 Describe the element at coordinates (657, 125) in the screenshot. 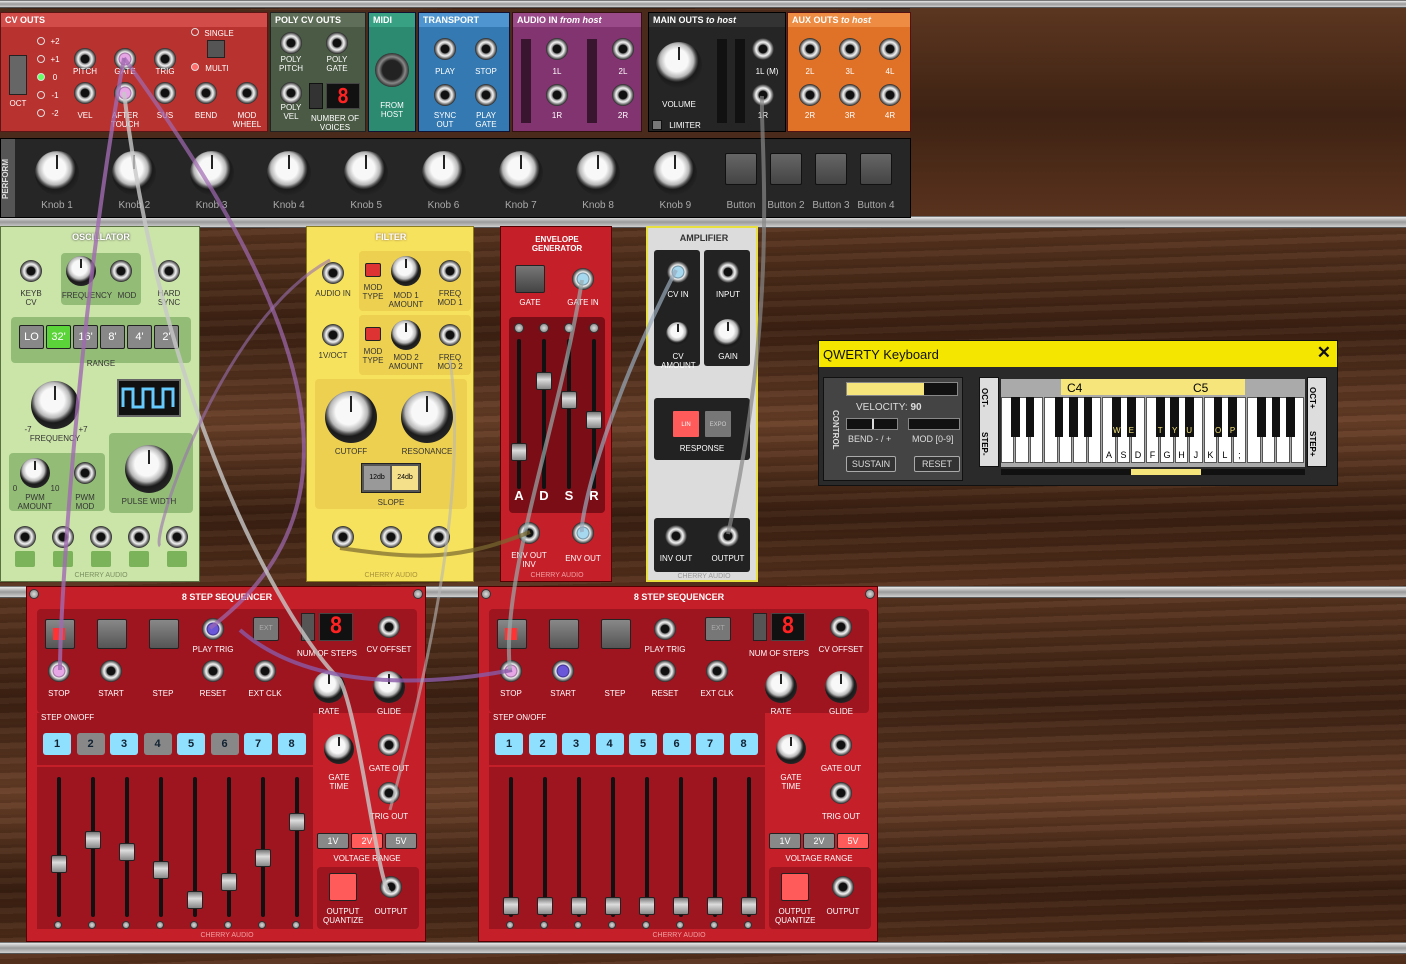

I see `limiter-checkbox` at that location.